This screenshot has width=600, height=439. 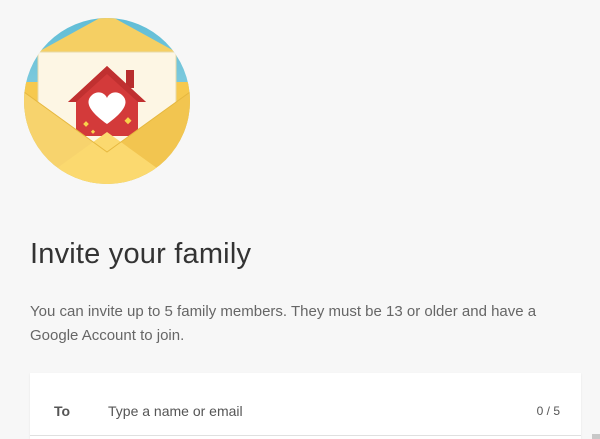 What do you see at coordinates (62, 411) in the screenshot?
I see `to-label: To` at bounding box center [62, 411].